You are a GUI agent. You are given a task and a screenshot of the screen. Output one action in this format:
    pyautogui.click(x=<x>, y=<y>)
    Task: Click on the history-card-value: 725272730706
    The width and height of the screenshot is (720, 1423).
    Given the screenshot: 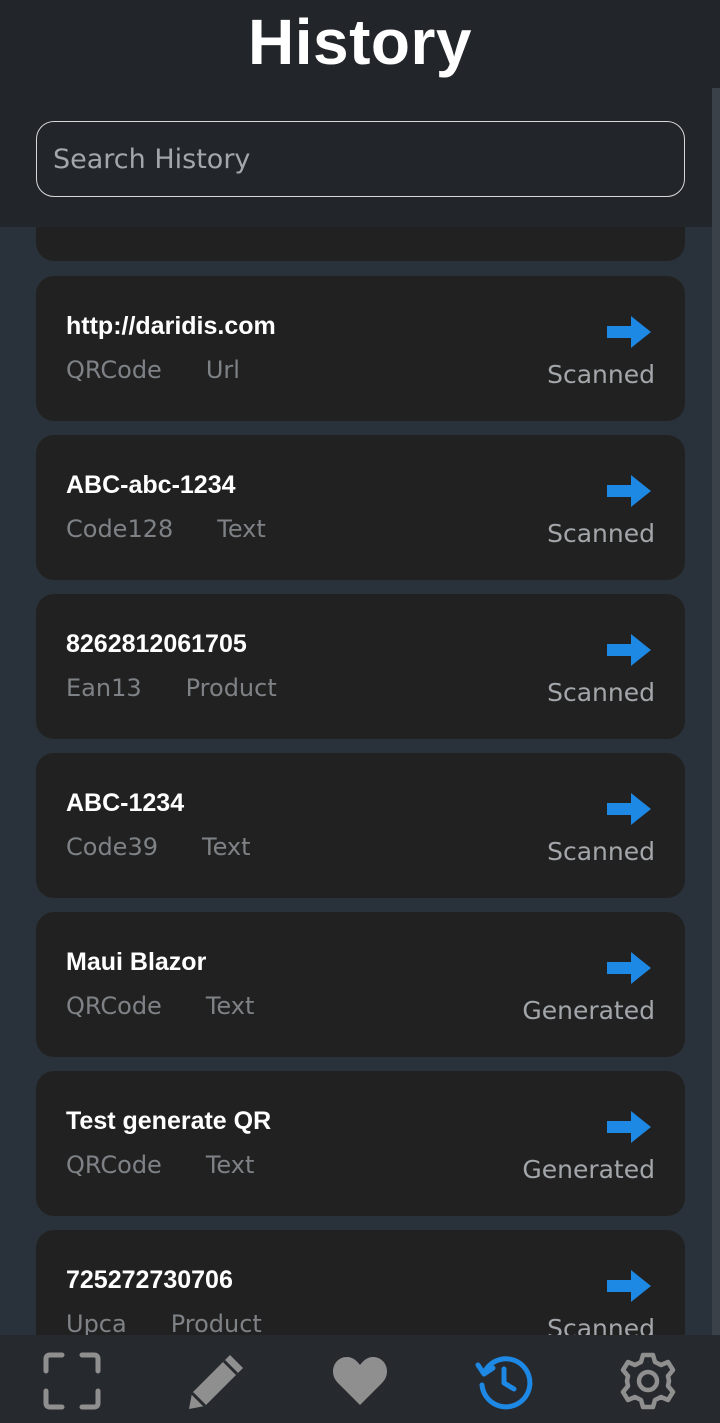 What is the action you would take?
    pyautogui.click(x=149, y=1280)
    